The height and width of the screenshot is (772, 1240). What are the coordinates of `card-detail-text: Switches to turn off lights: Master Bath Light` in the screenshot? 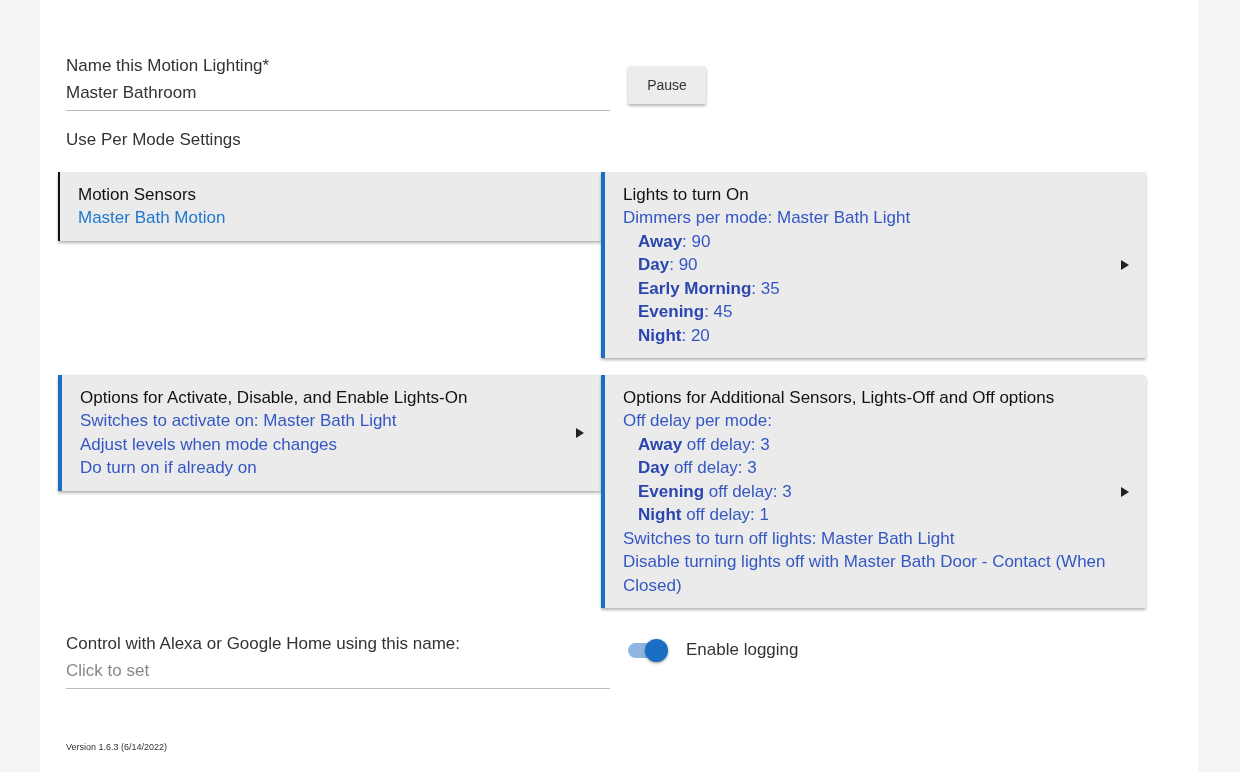 It's located at (789, 538).